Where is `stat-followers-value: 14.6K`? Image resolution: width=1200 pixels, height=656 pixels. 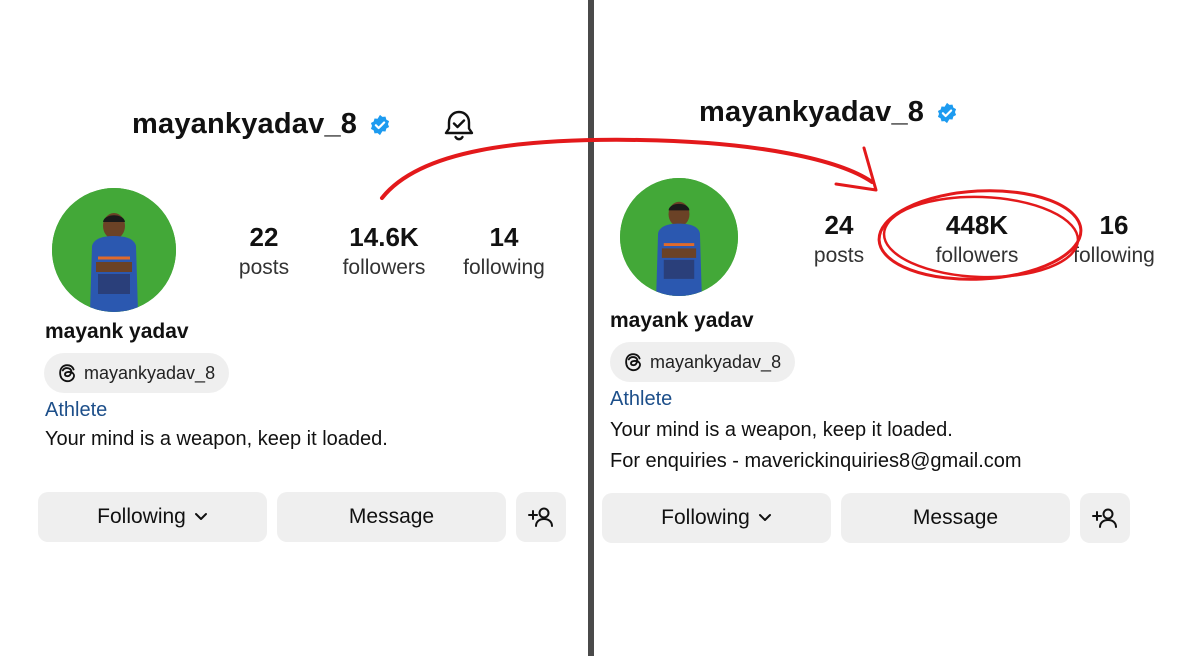 stat-followers-value: 14.6K is located at coordinates (384, 237).